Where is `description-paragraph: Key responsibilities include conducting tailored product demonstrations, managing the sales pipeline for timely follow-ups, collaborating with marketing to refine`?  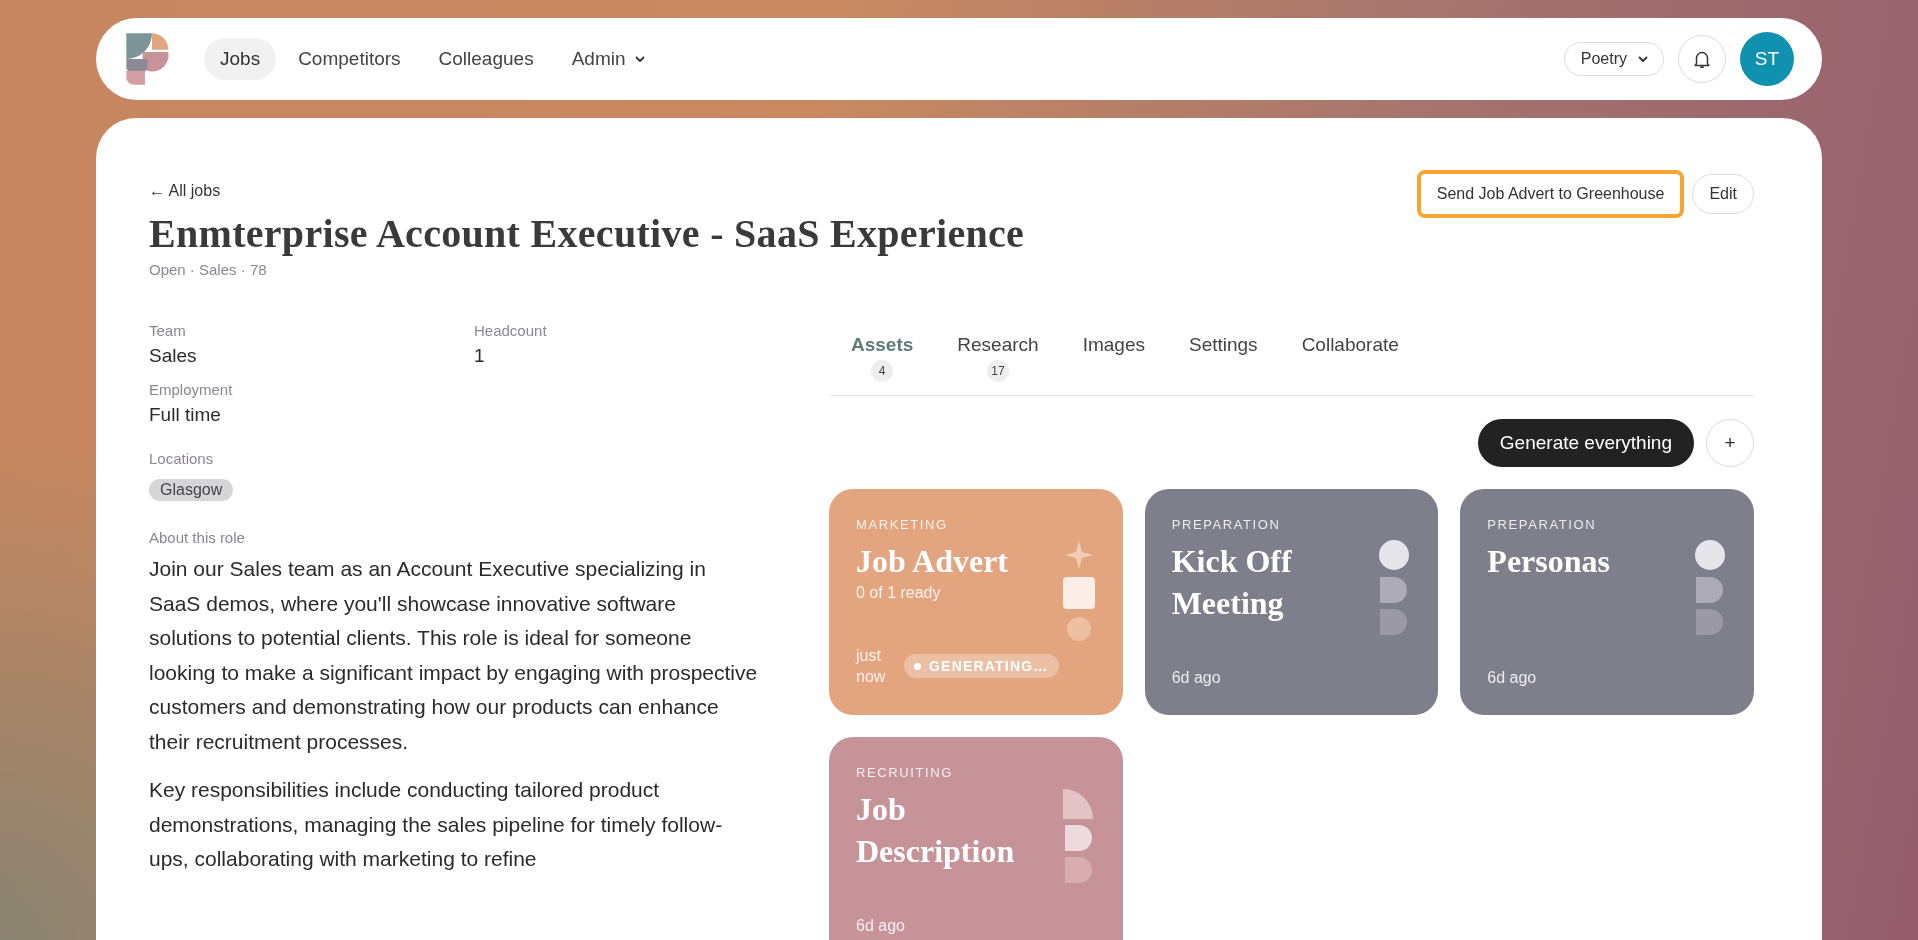 description-paragraph: Key responsibilities include conducting tailored product demonstrations, managing the sales pipeline for timely follow-ups, collaborating with marketing to refine is located at coordinates (436, 824).